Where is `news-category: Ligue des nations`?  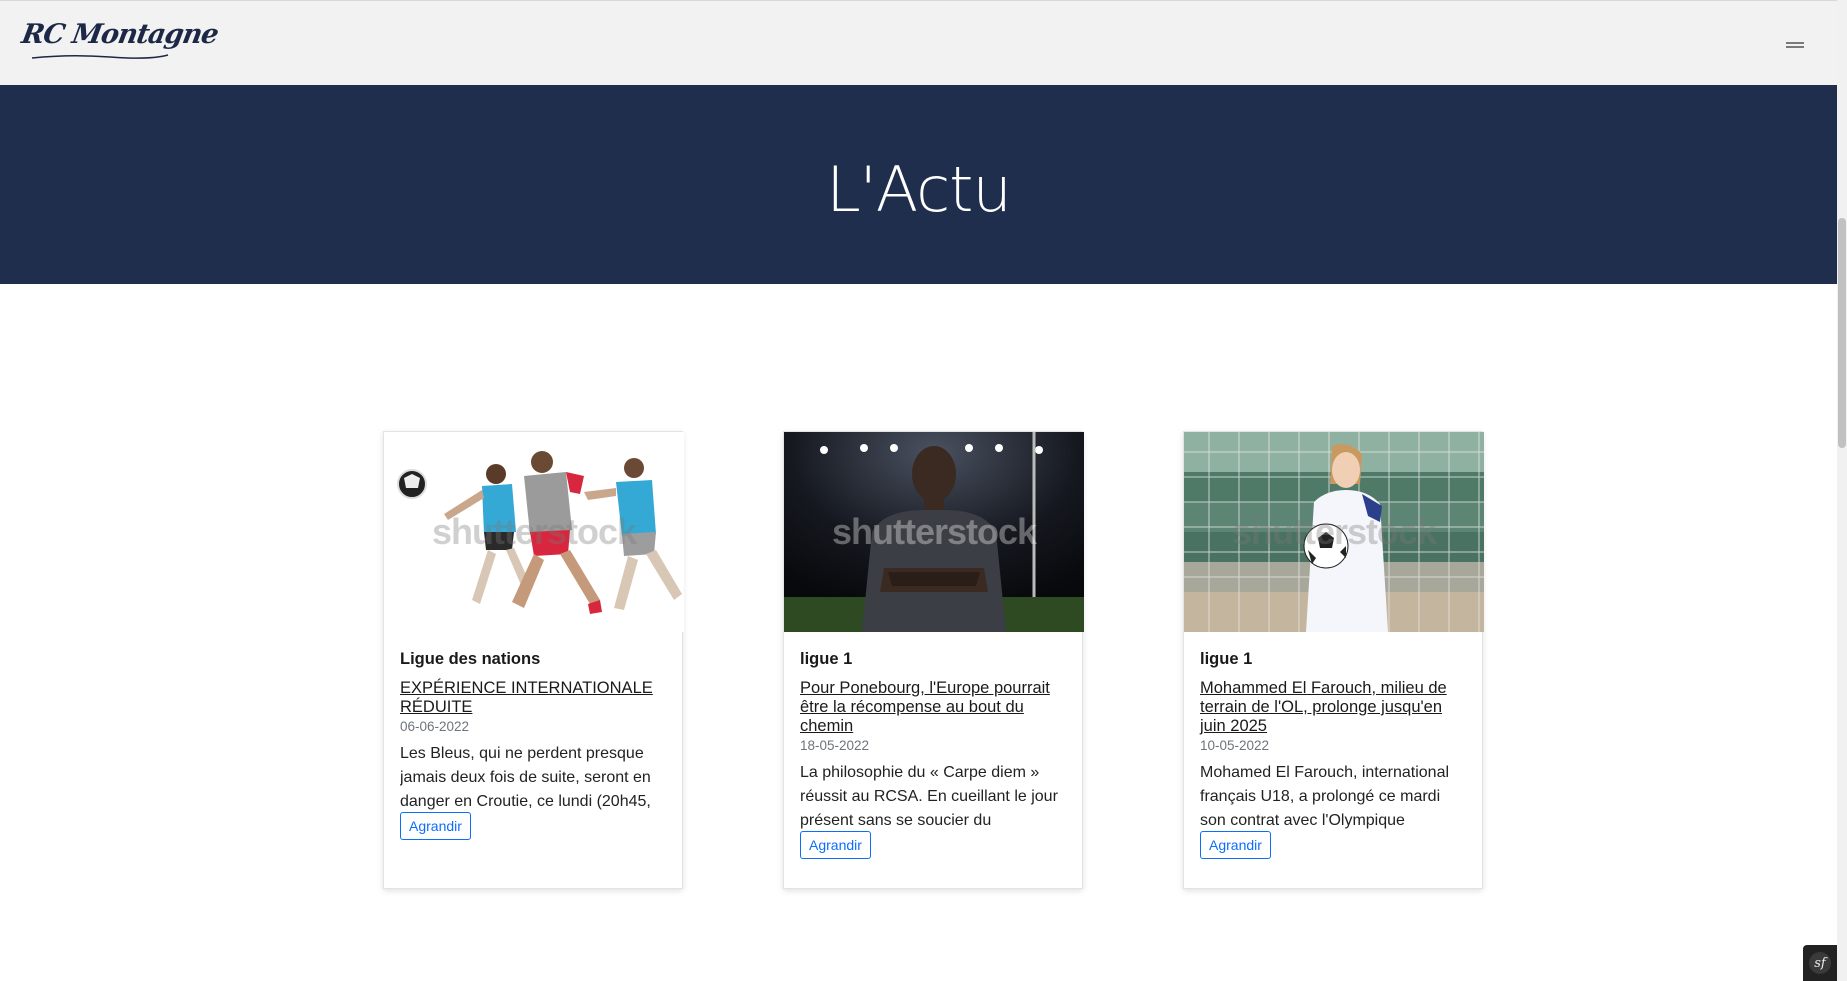 news-category: Ligue des nations is located at coordinates (470, 659).